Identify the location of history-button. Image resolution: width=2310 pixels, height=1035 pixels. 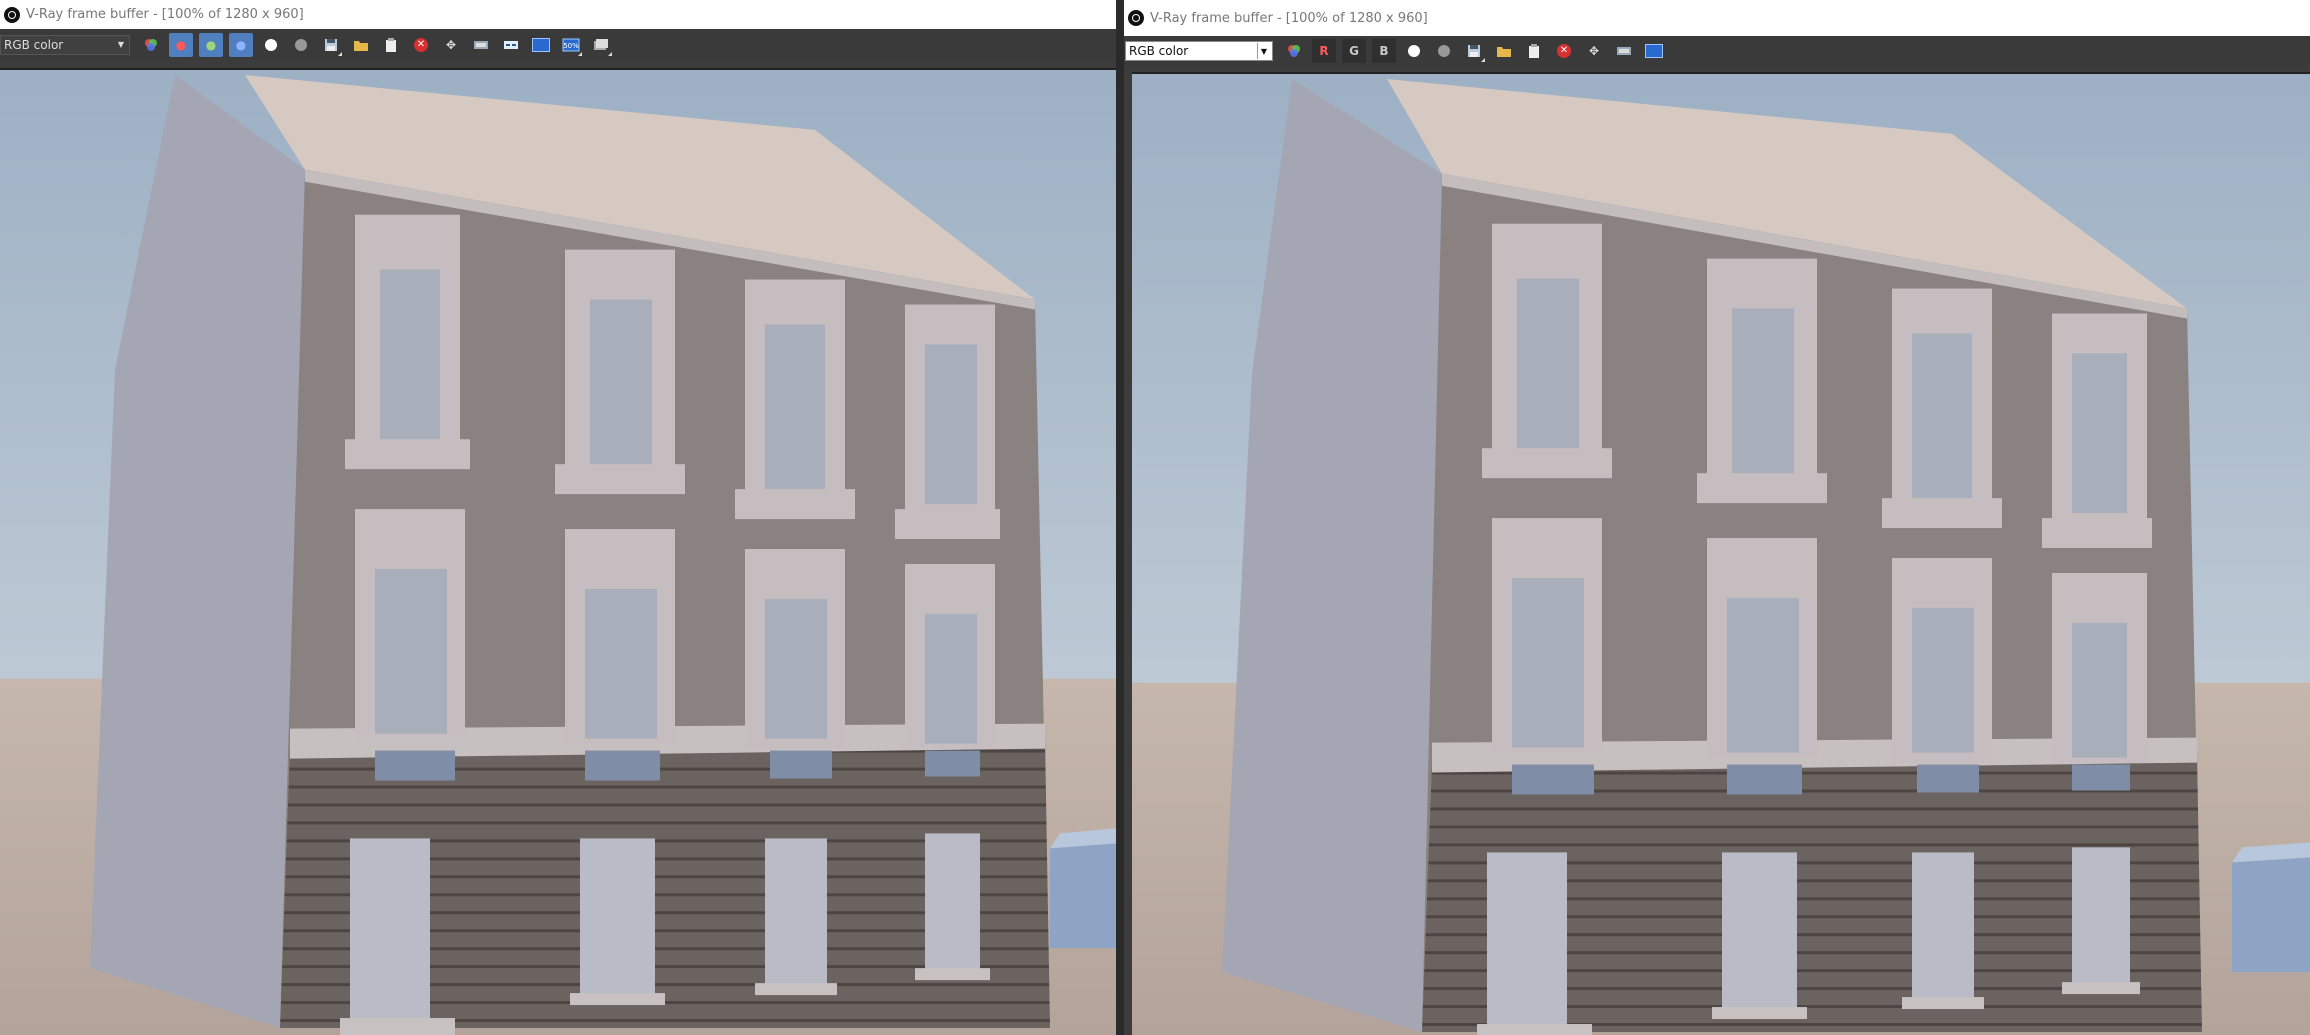
(601, 45).